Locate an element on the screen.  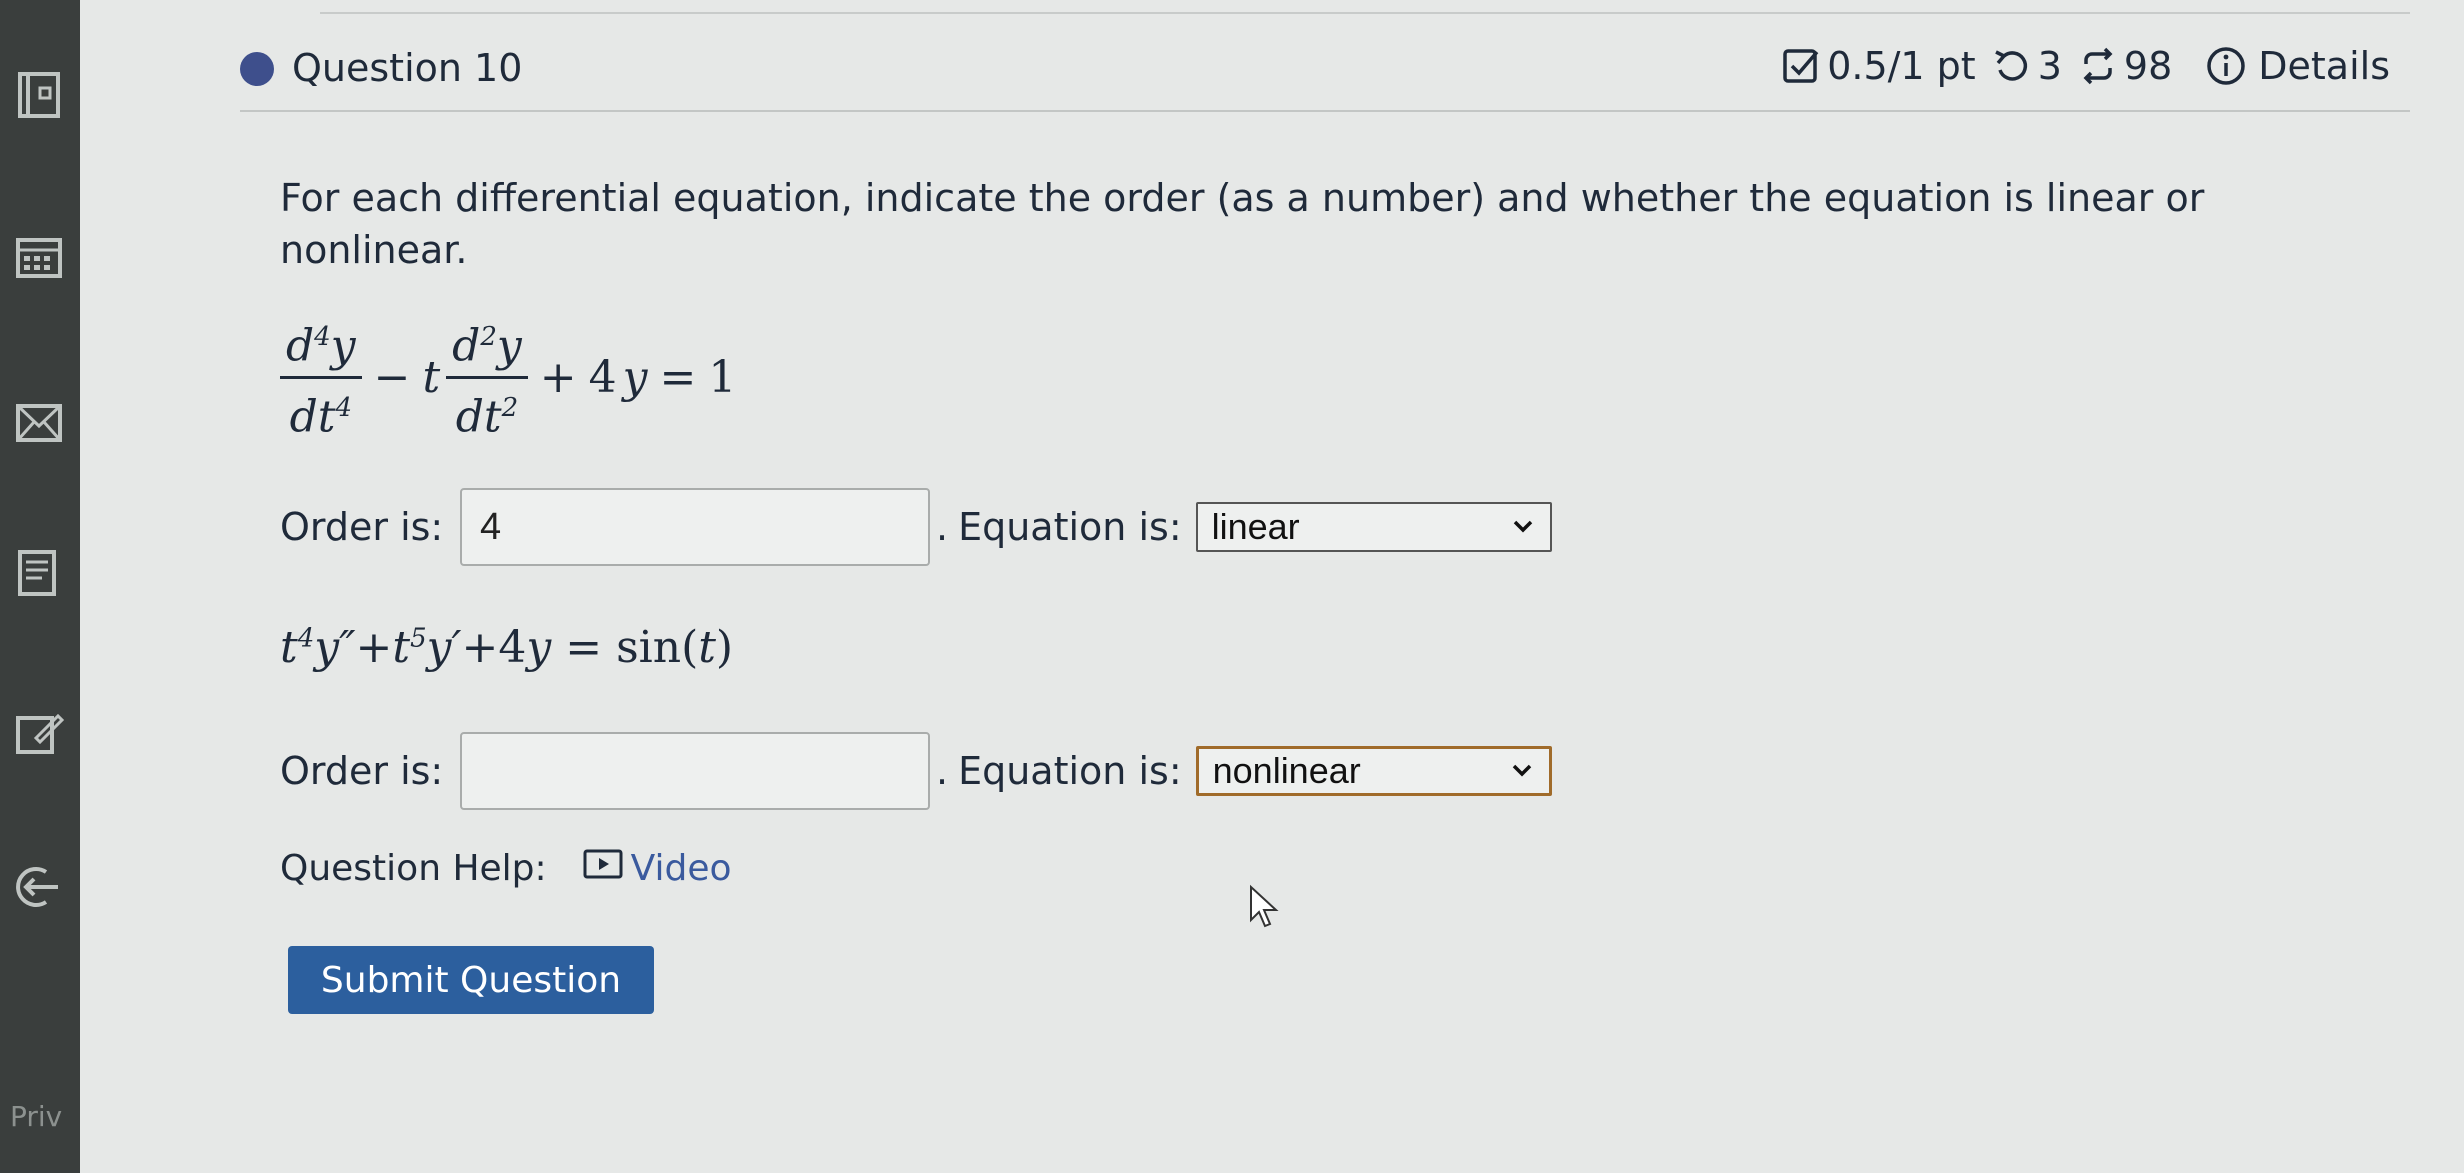
part2-row: Order is: . Equation is: nonlinear is located at coordinates (916, 771).